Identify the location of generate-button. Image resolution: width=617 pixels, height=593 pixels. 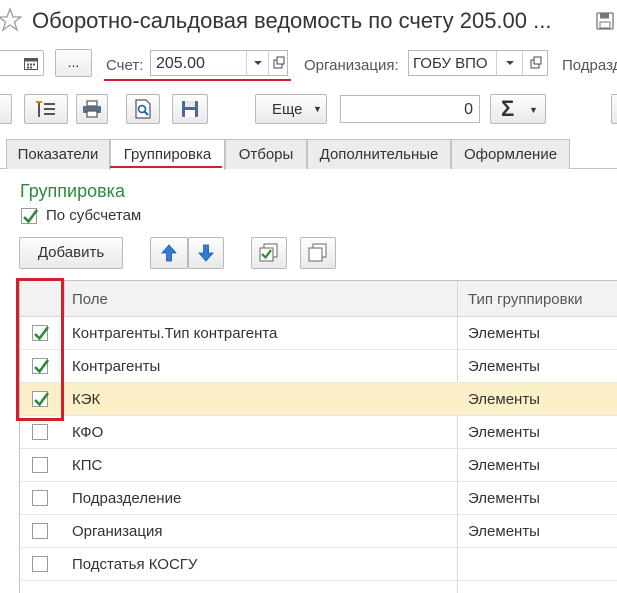
(6, 109).